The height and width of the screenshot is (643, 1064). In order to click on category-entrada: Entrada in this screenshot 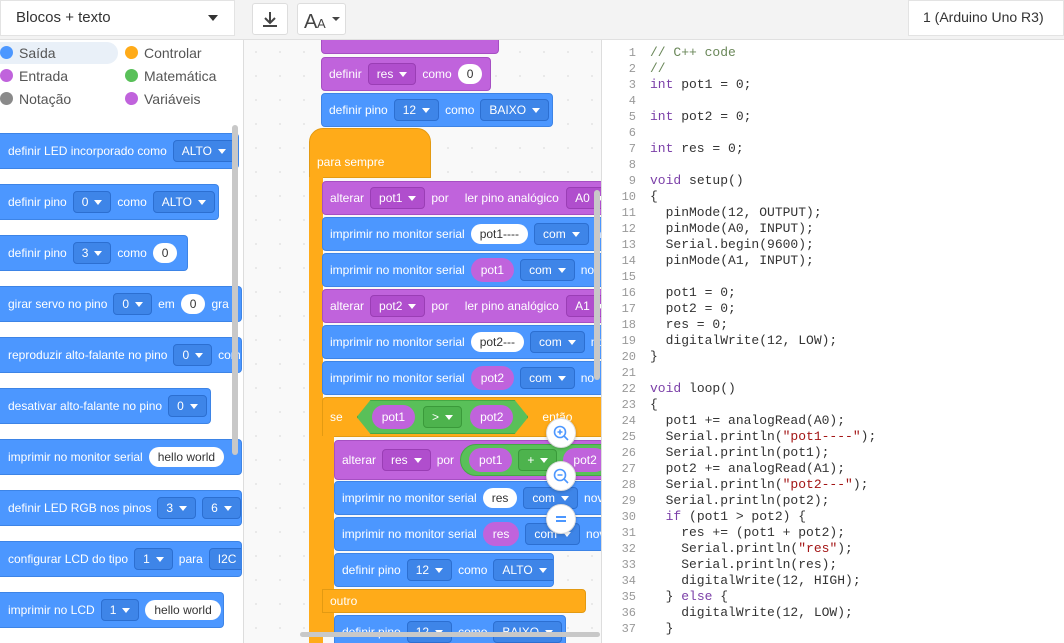, I will do `click(34, 76)`.